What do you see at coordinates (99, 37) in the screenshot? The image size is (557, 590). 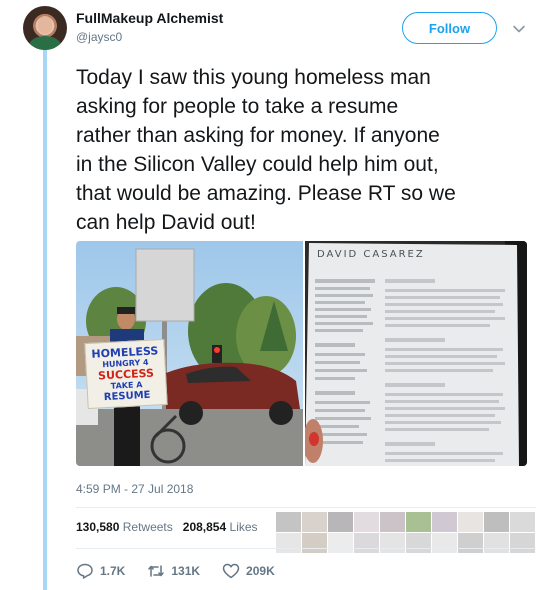 I see `author-handle: @jaysc0` at bounding box center [99, 37].